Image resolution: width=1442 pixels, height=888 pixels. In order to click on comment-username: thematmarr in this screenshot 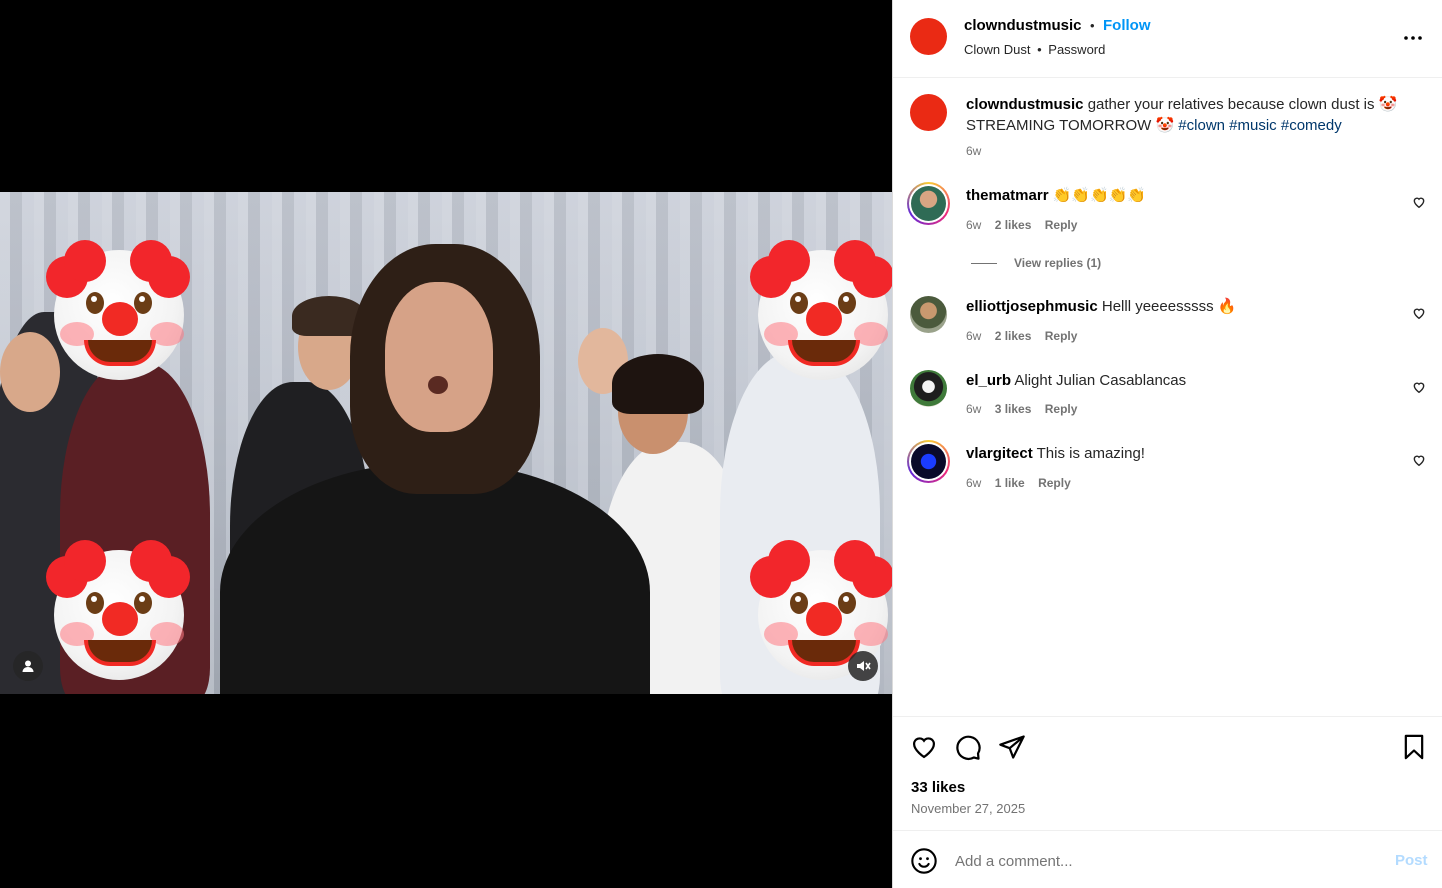, I will do `click(1007, 195)`.